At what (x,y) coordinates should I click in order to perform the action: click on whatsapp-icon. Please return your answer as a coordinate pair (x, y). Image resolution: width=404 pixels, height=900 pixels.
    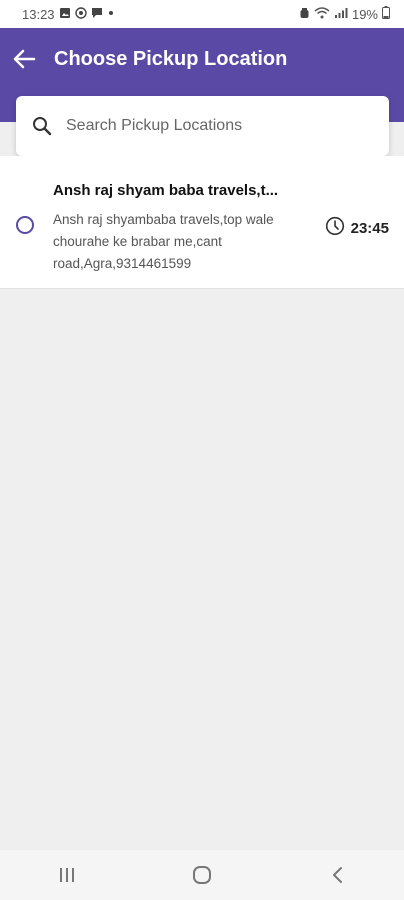
    Looking at the image, I should click on (80, 14).